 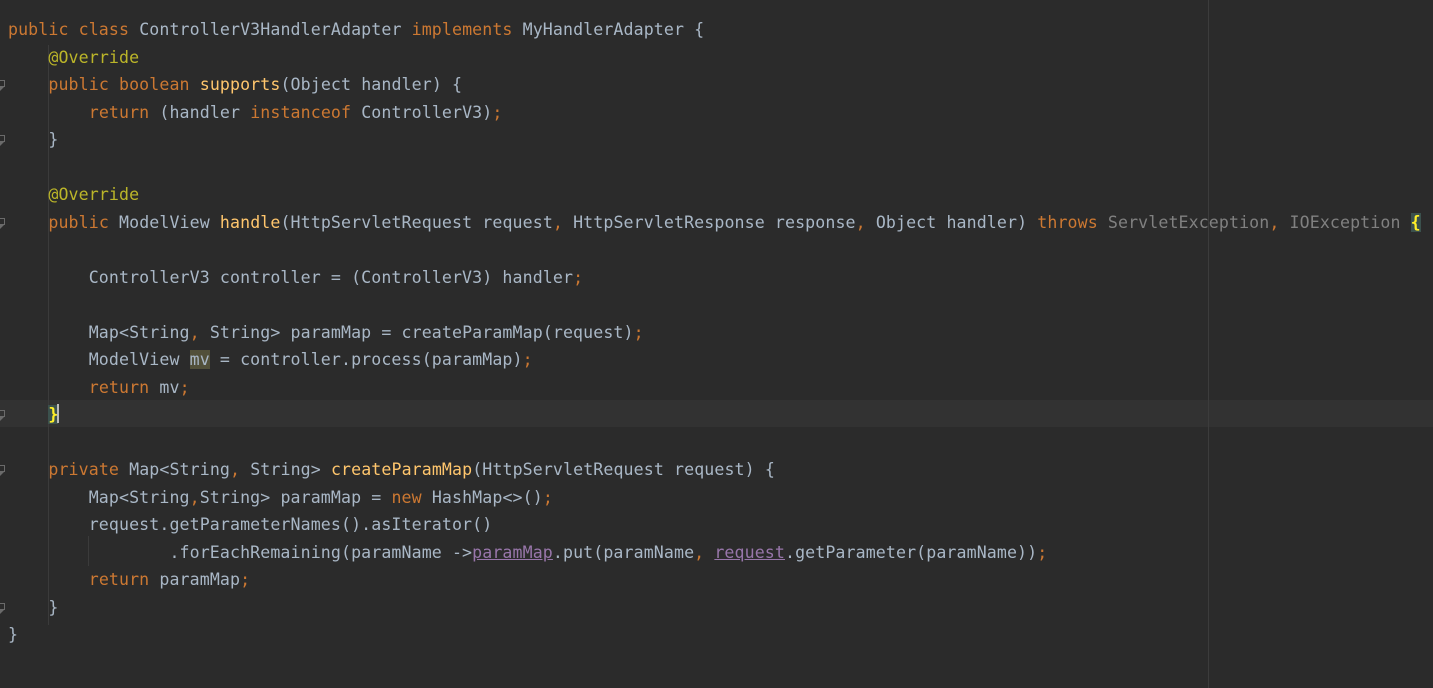 I want to click on code-token: instanceof, so click(x=306, y=112).